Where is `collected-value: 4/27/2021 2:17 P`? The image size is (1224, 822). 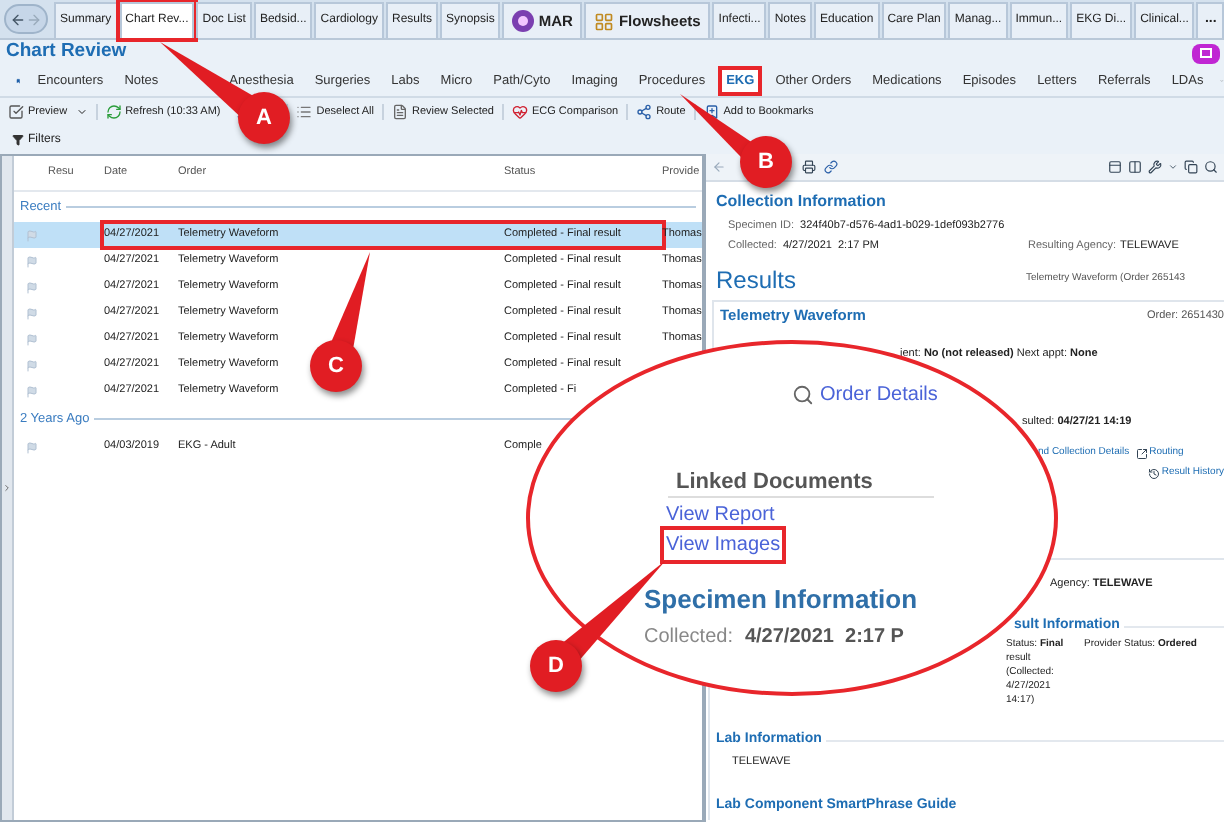
collected-value: 4/27/2021 2:17 P is located at coordinates (824, 638).